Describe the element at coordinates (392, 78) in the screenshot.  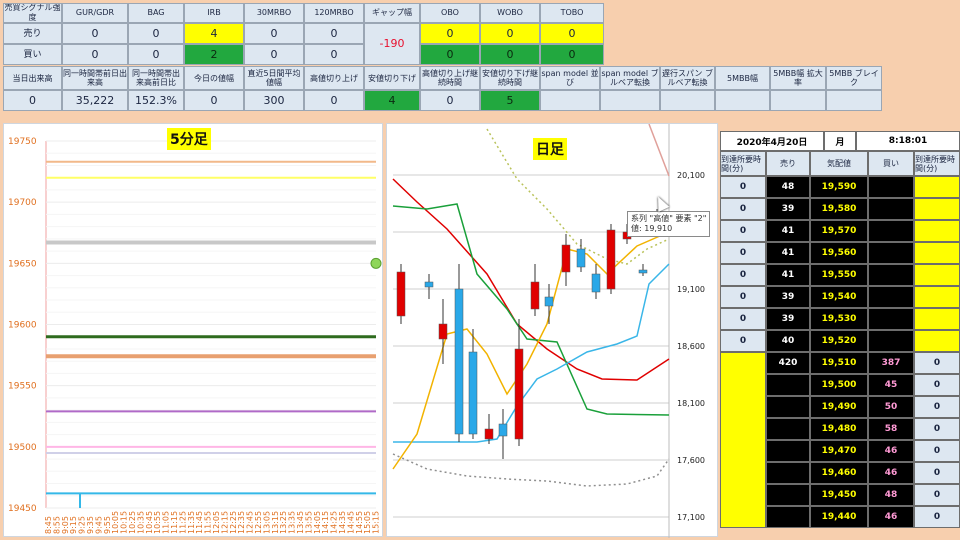
I see `indicator-header-6: 安値切り下げ` at that location.